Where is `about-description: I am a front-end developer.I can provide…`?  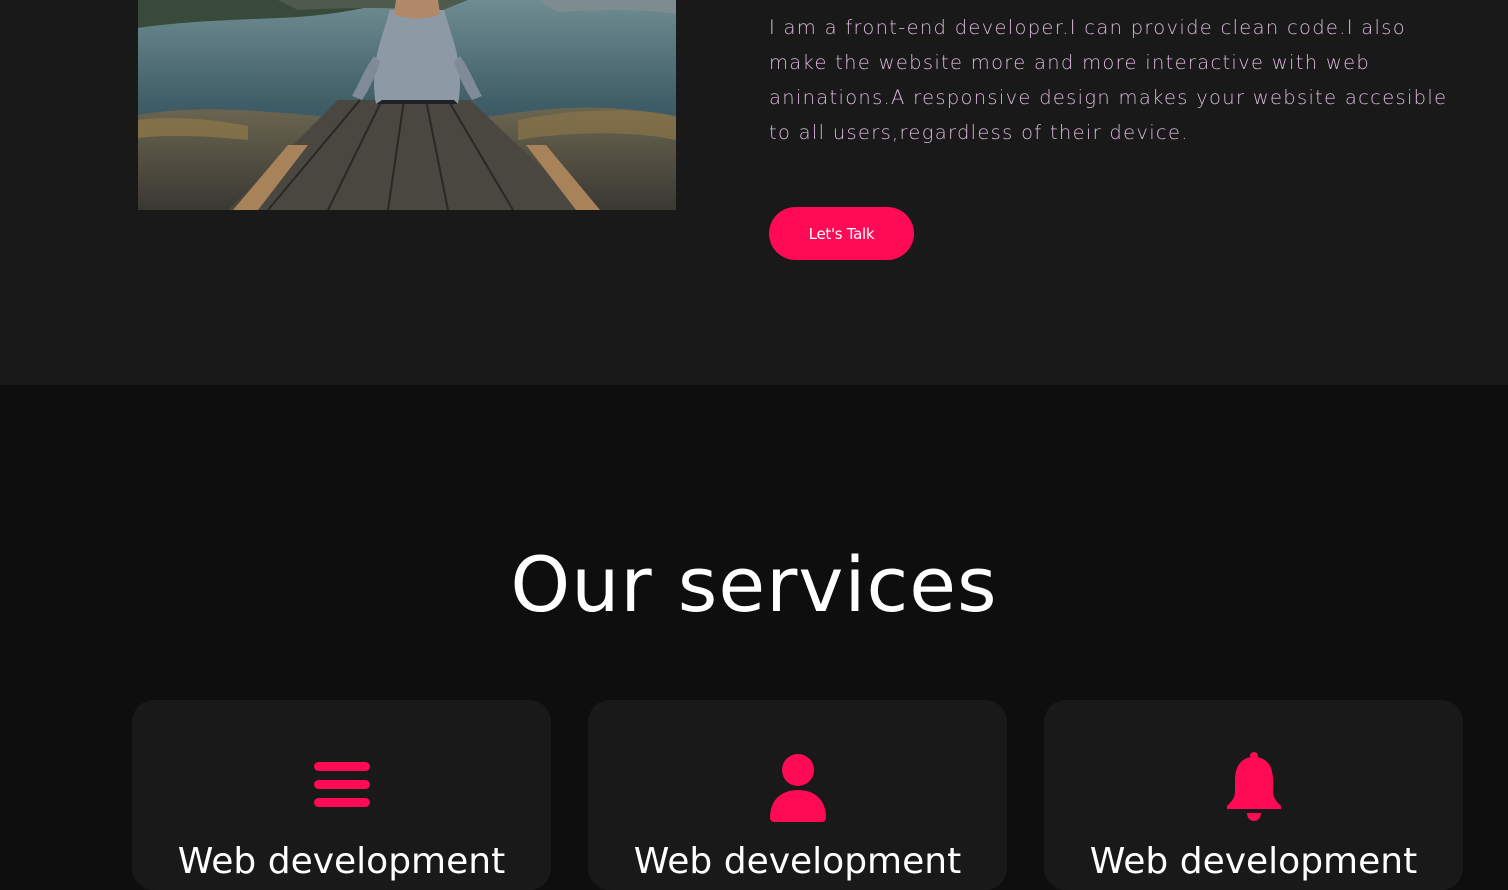 about-description: I am a front-end developer.I can provide… is located at coordinates (1108, 80).